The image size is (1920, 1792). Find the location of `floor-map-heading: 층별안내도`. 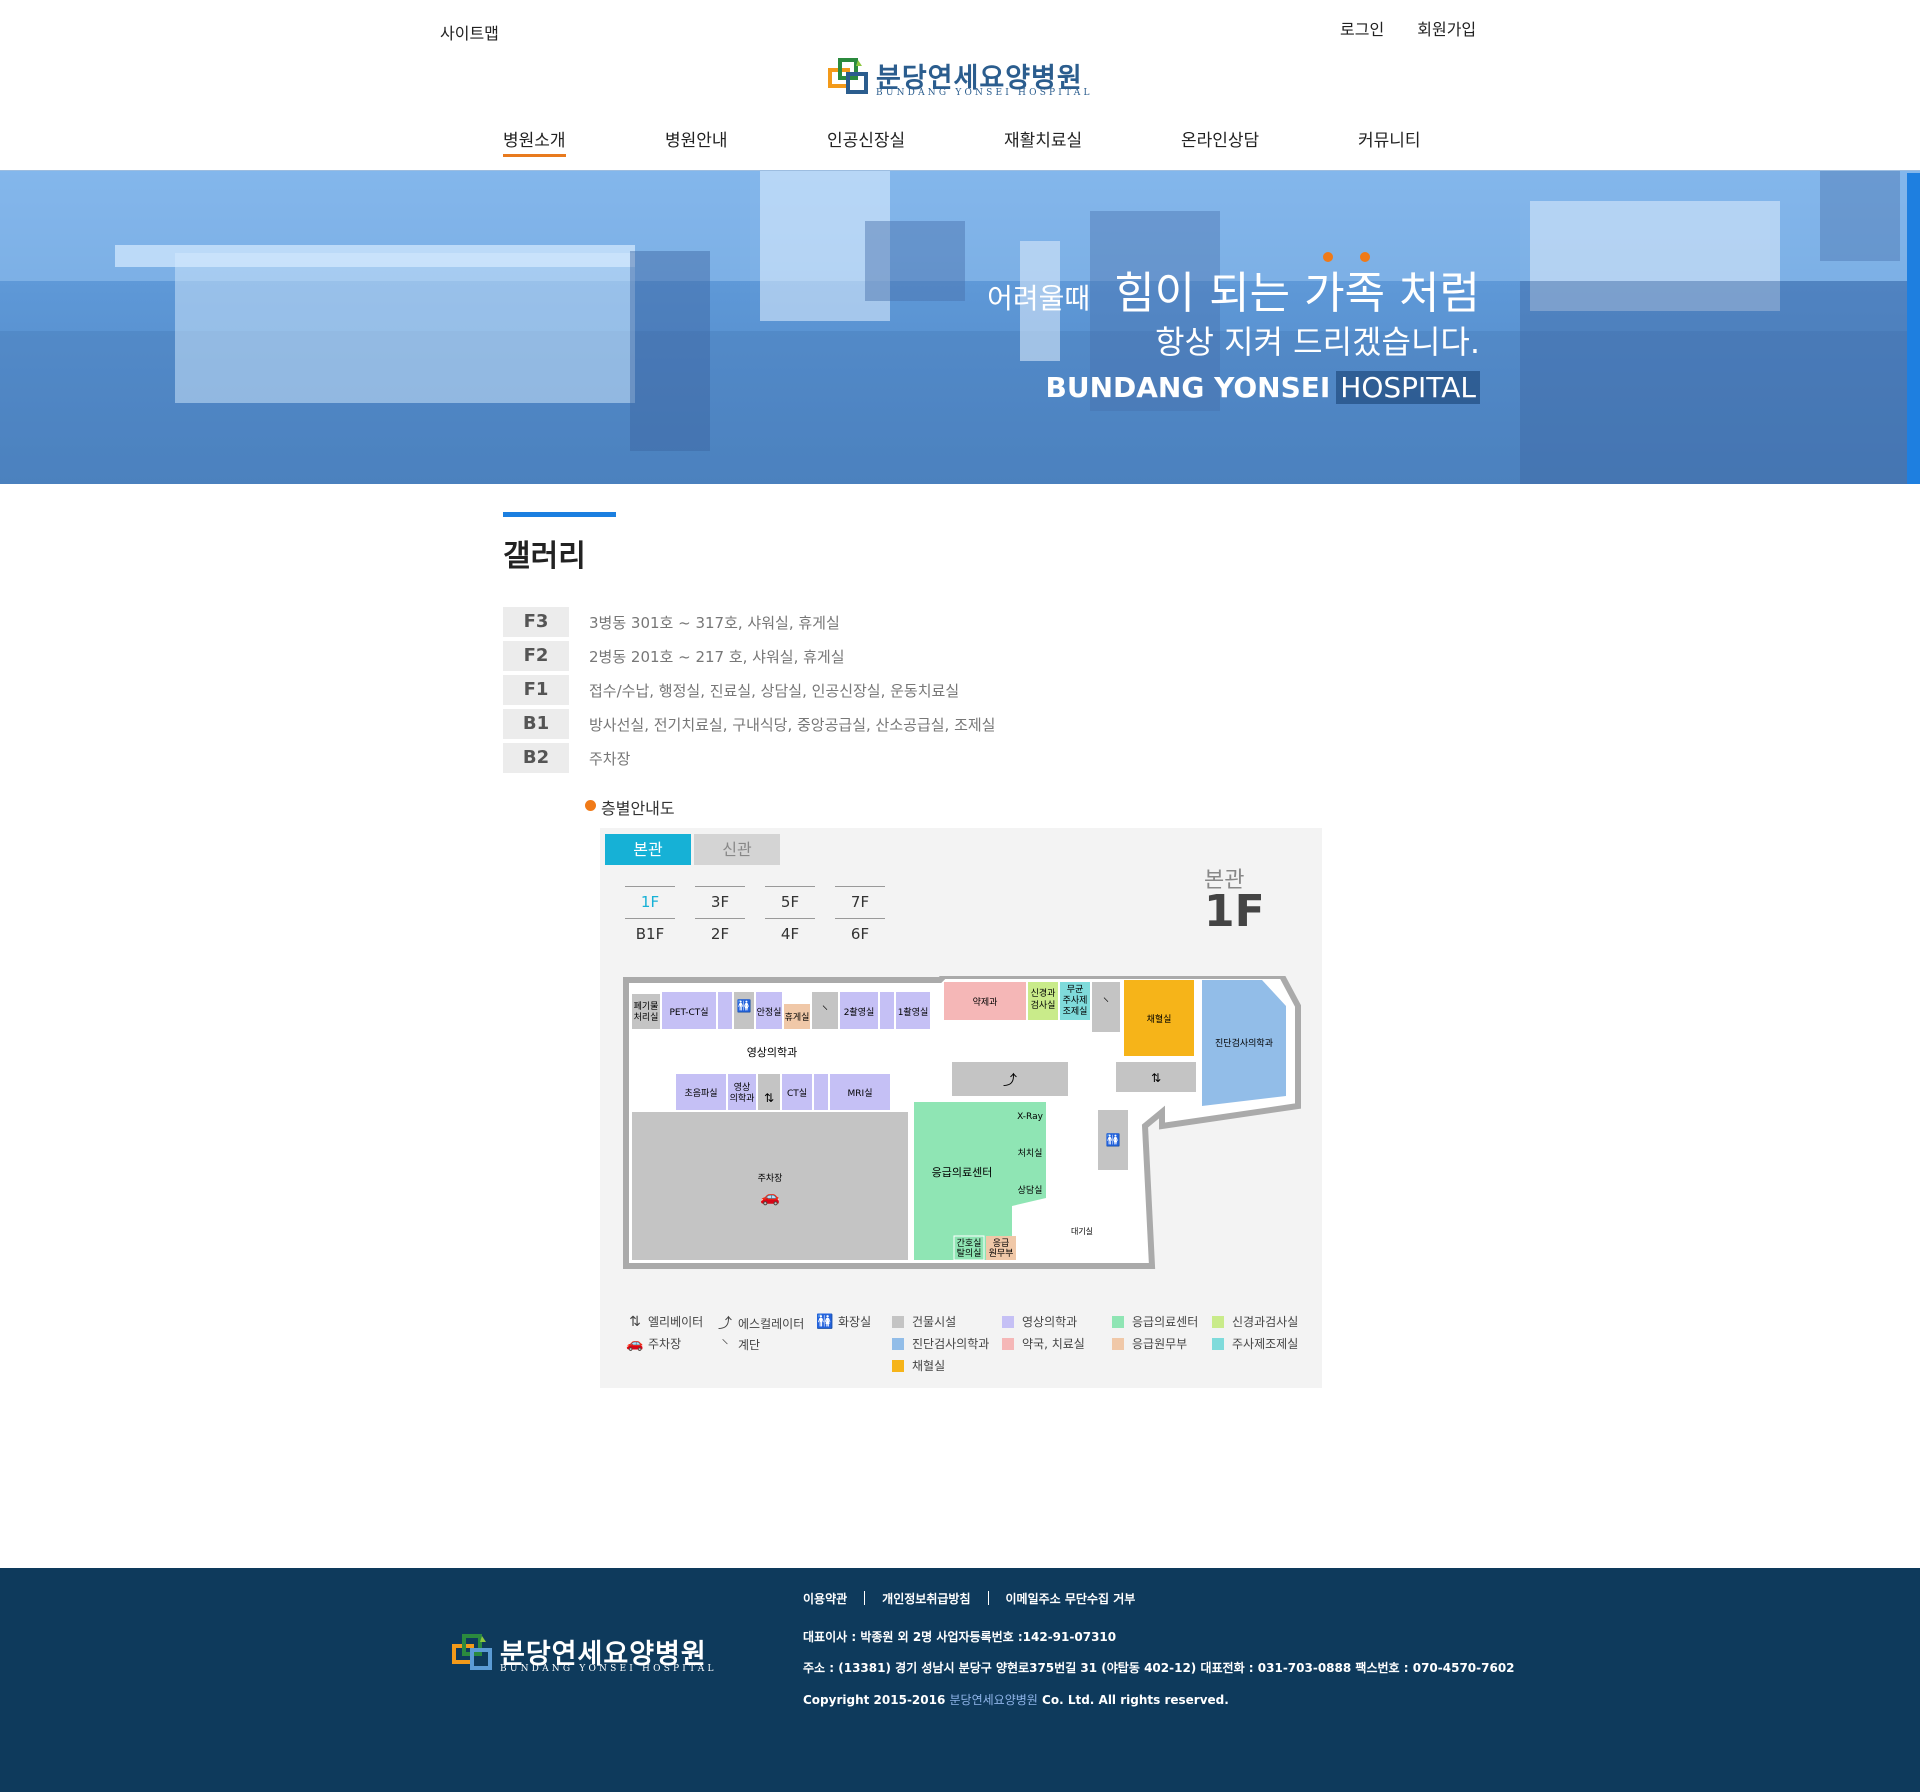

floor-map-heading: 층별안내도 is located at coordinates (952, 809).